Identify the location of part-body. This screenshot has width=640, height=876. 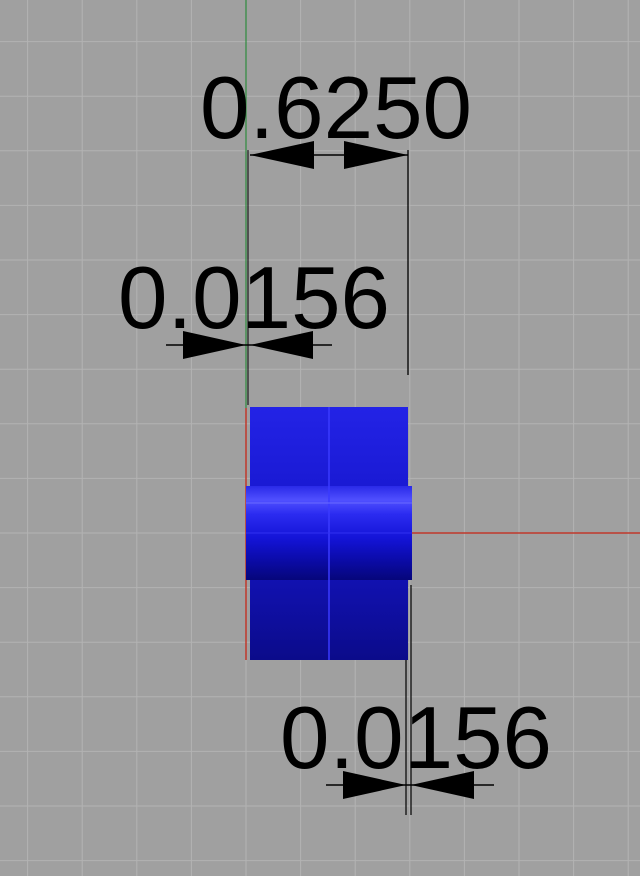
(329, 533).